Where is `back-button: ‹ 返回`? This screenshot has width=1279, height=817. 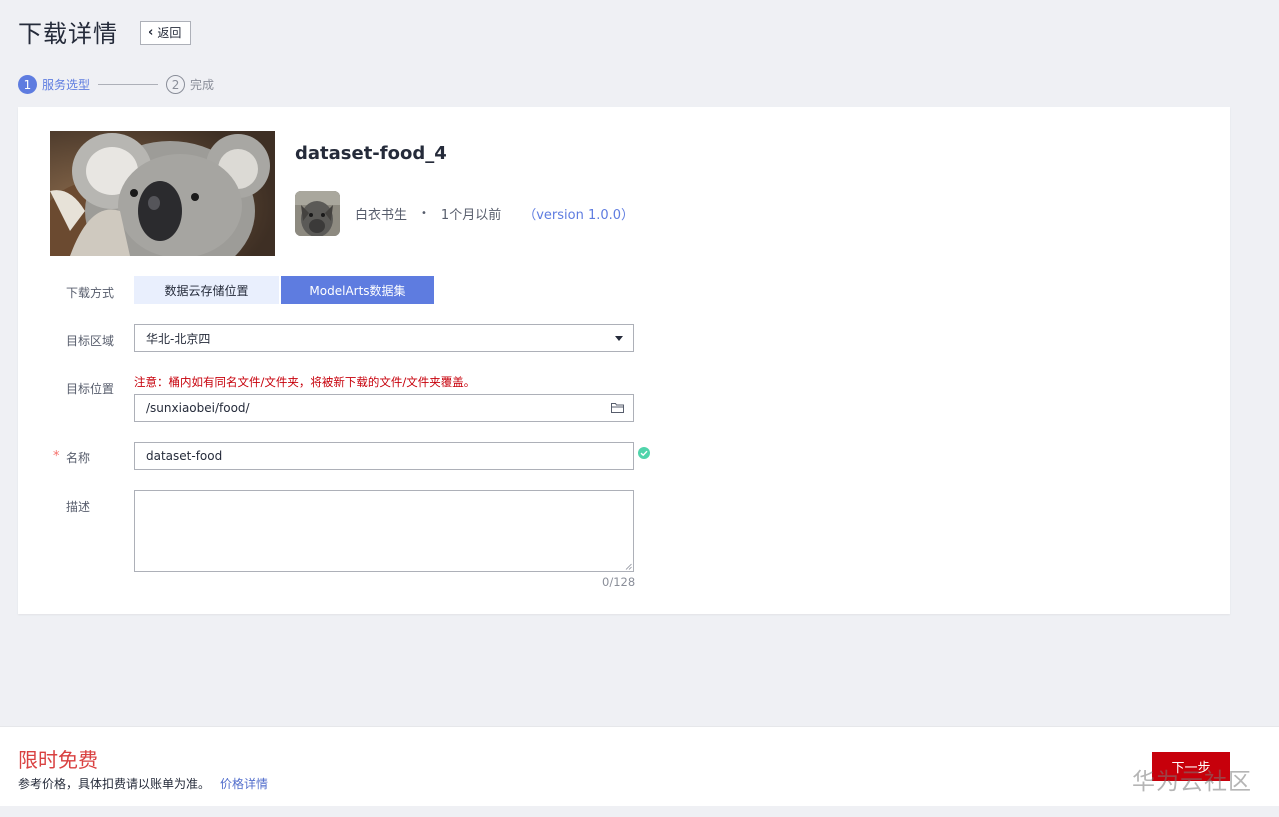 back-button: ‹ 返回 is located at coordinates (166, 32).